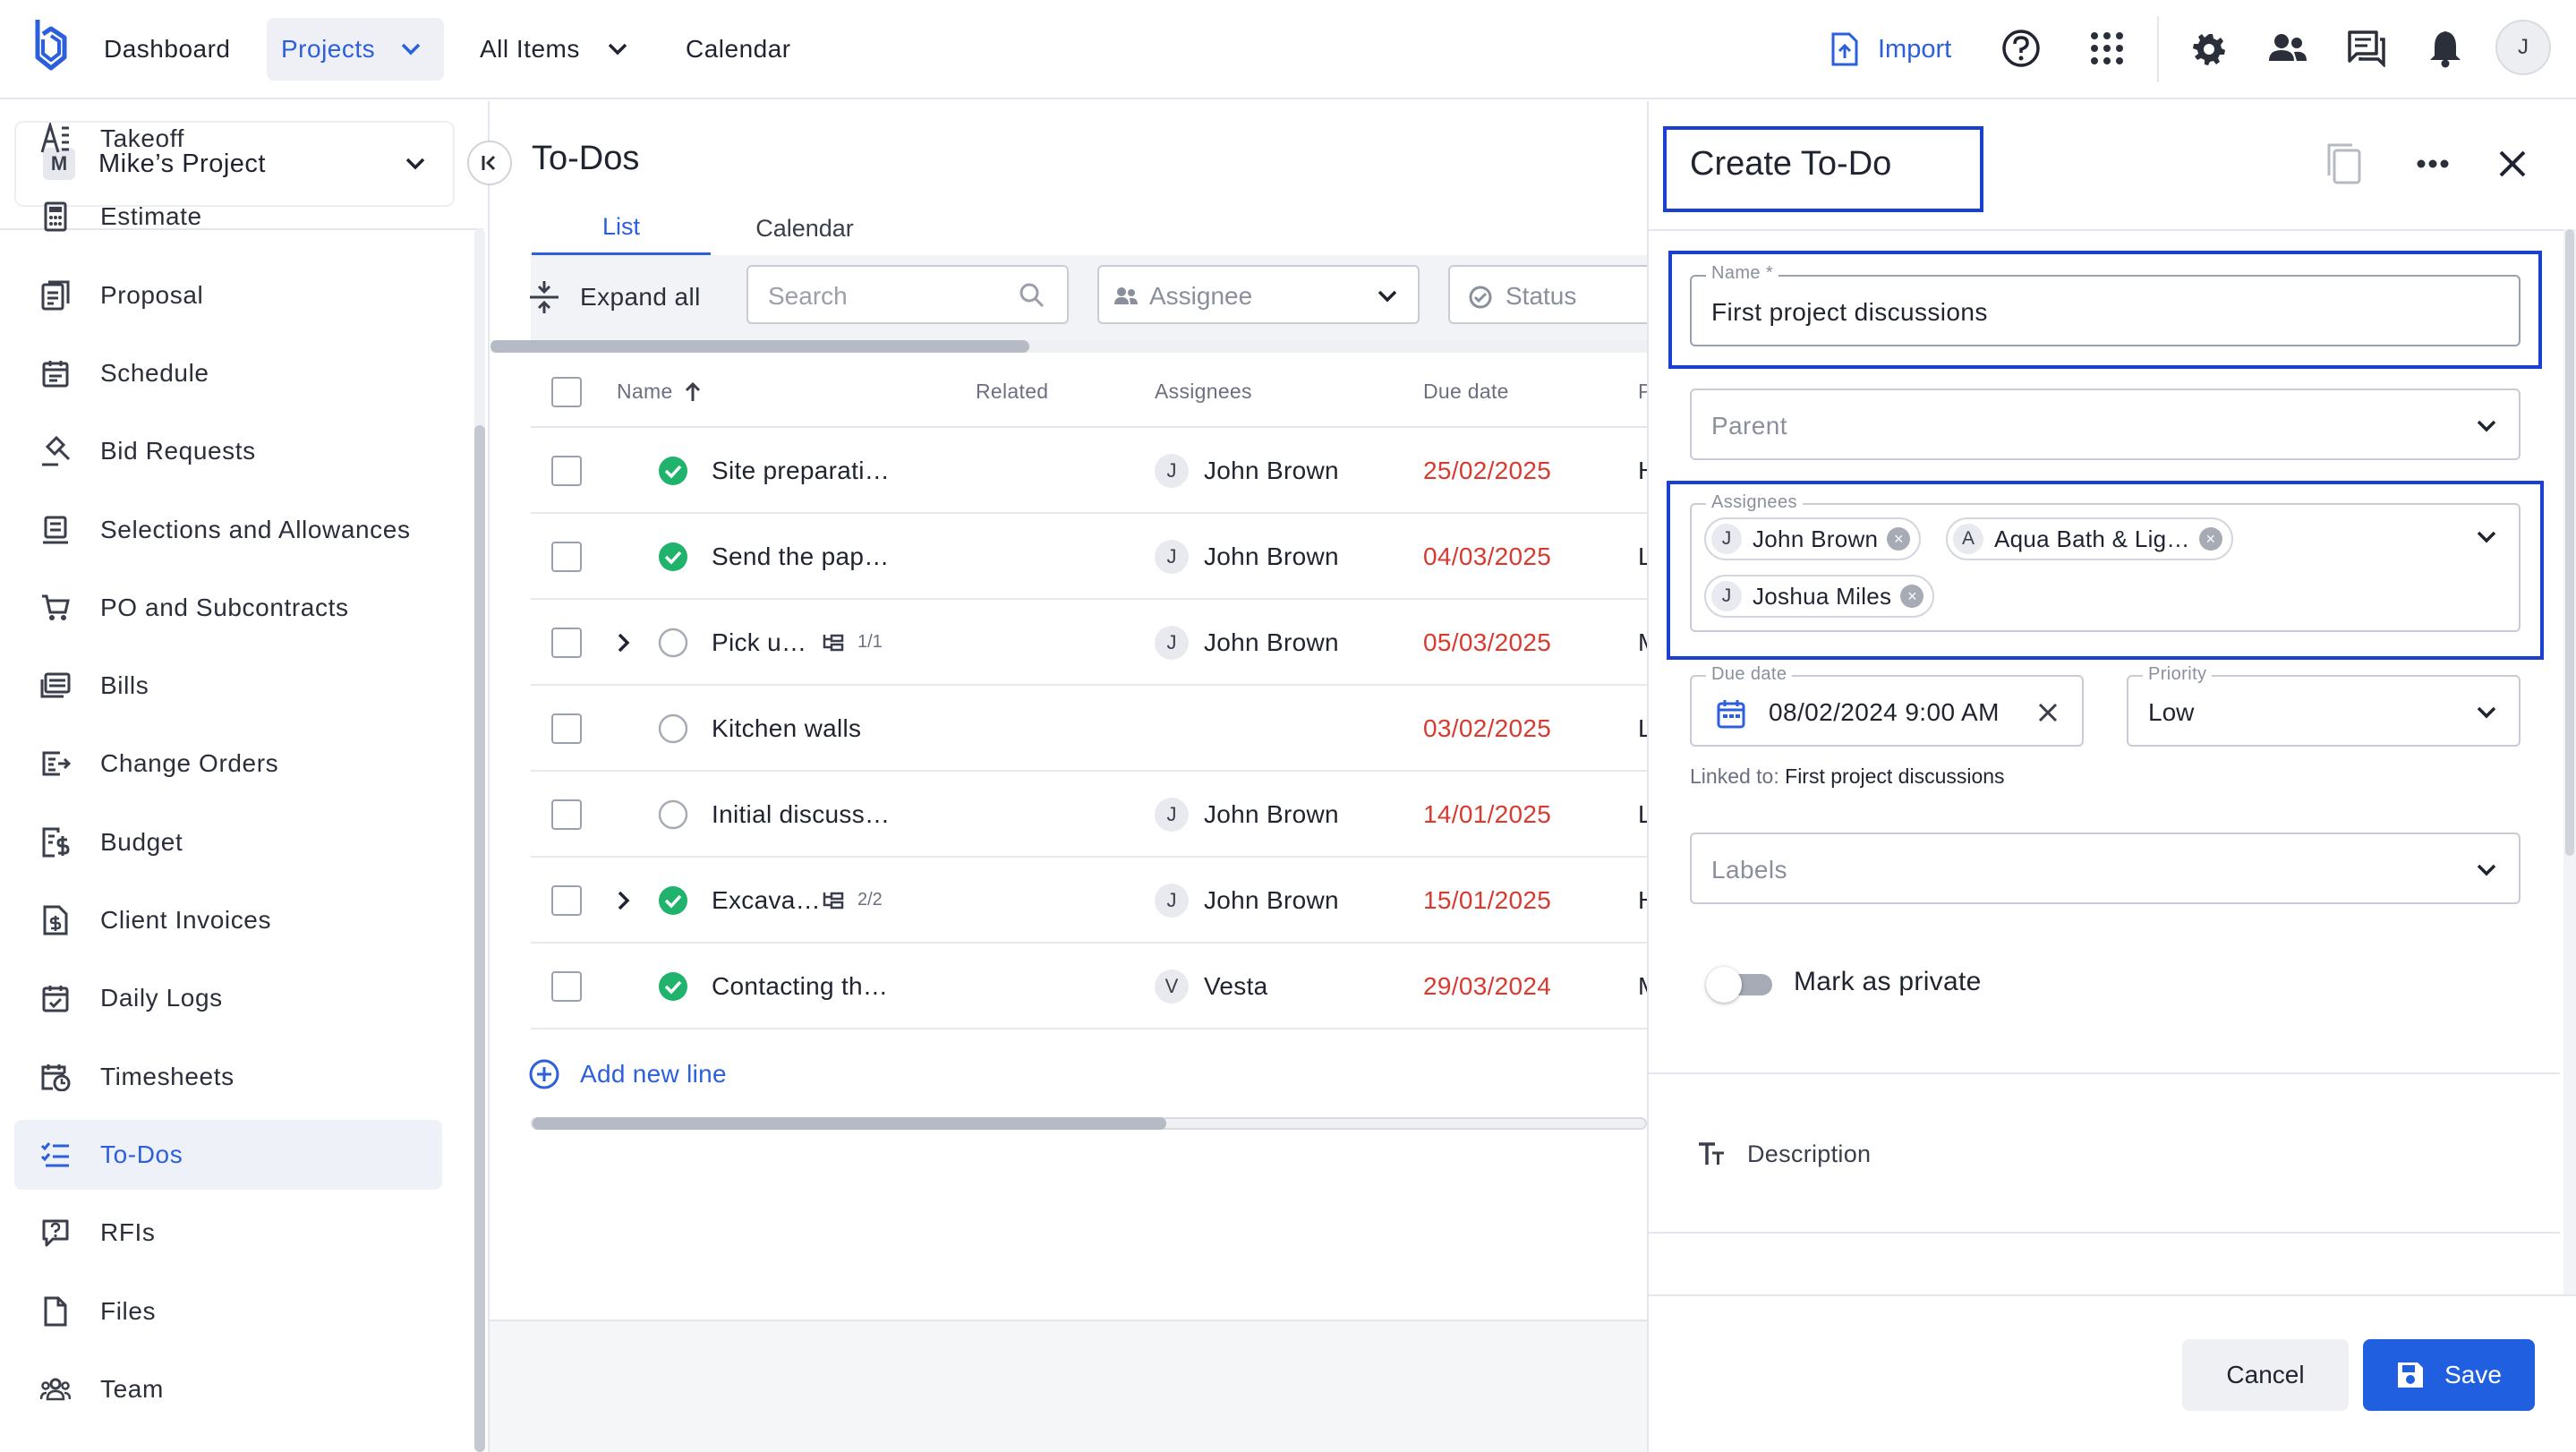 This screenshot has height=1452, width=2576. What do you see at coordinates (1466, 392) in the screenshot?
I see `column-header-due-date: Due date` at bounding box center [1466, 392].